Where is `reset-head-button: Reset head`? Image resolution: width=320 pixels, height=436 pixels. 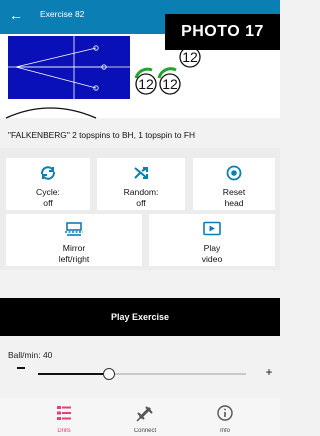 reset-head-button: Reset head is located at coordinates (234, 184).